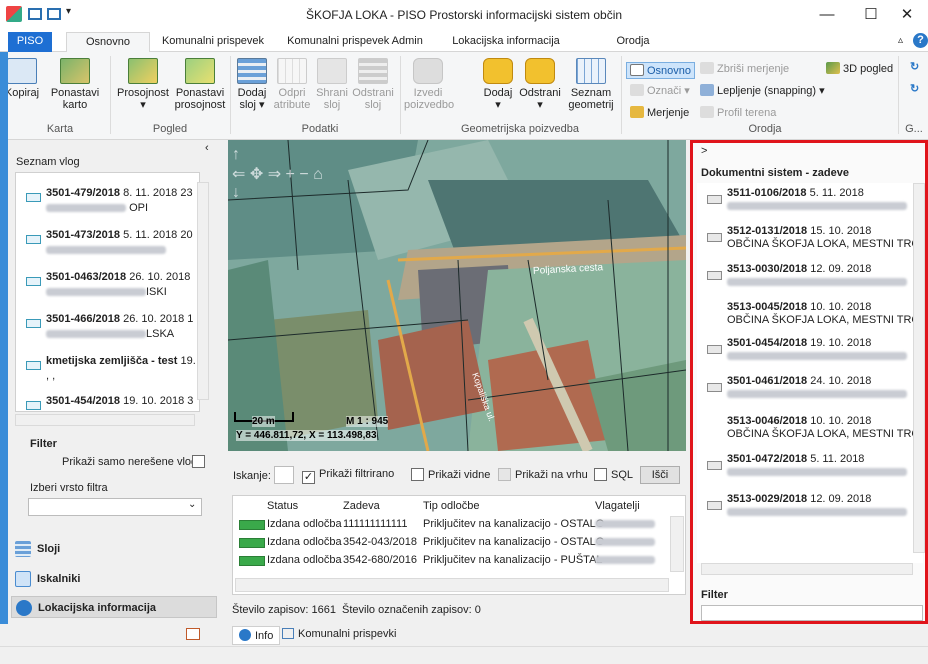 The height and width of the screenshot is (664, 928). What do you see at coordinates (907, 15) in the screenshot?
I see `close-button: ✕` at bounding box center [907, 15].